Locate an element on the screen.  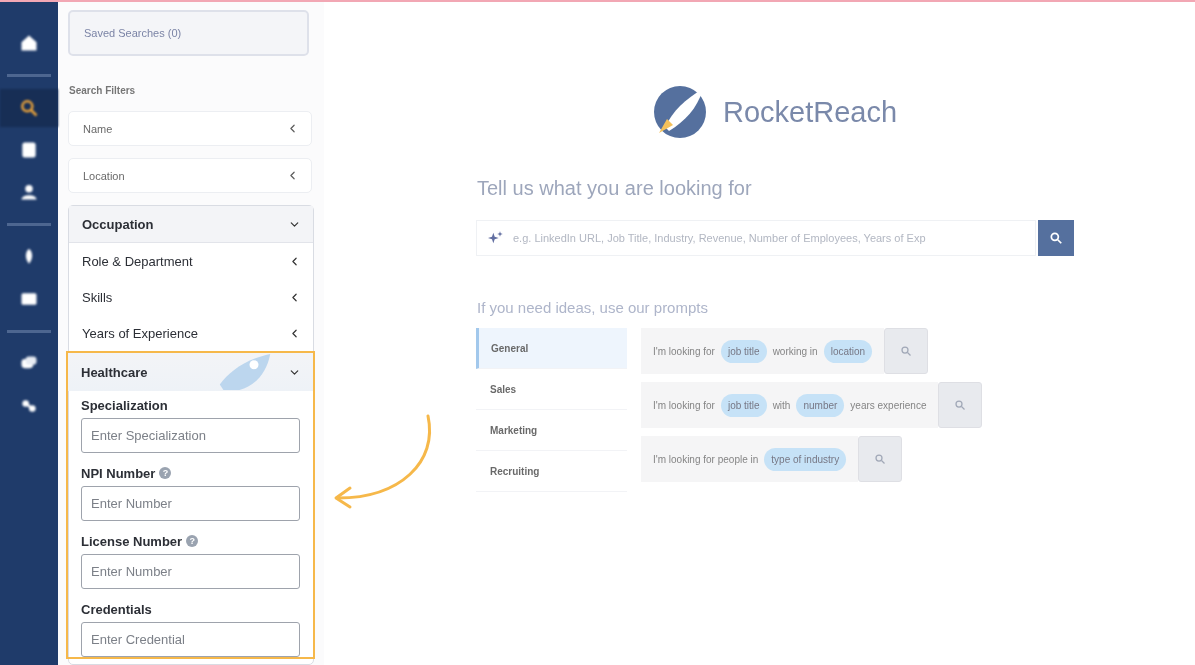
person-icon is located at coordinates (29, 192).